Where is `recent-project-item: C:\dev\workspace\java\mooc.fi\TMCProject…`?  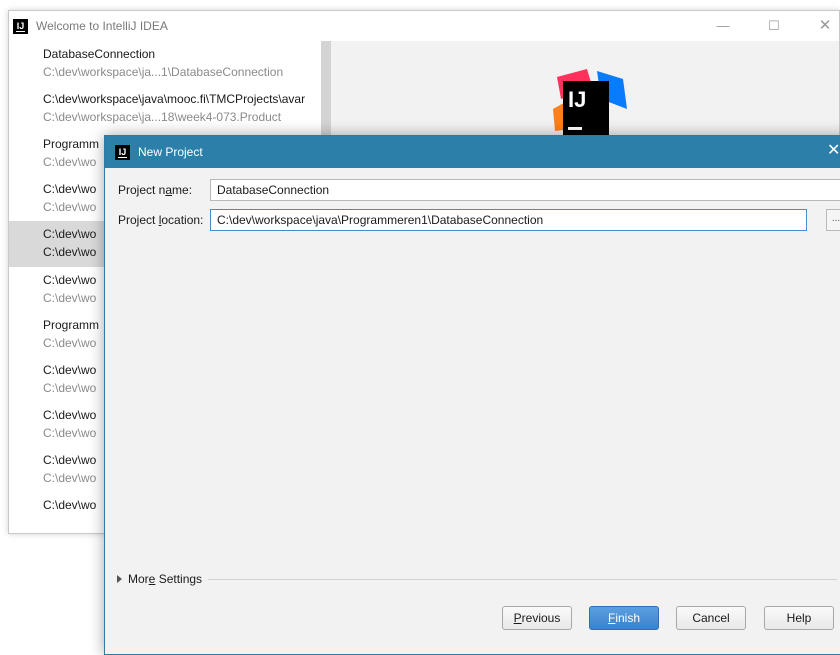
recent-project-item: C:\dev\workspace\java\mooc.fi\TMCProject… is located at coordinates (165, 108).